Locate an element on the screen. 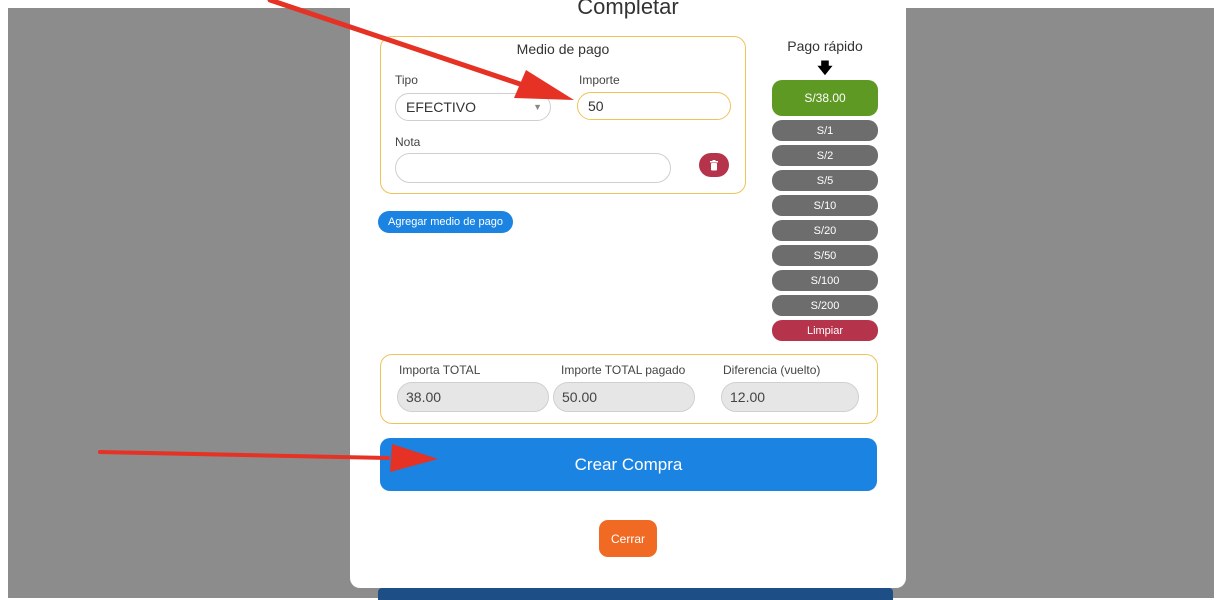 The image size is (1220, 600). delete-payment-button is located at coordinates (714, 165).